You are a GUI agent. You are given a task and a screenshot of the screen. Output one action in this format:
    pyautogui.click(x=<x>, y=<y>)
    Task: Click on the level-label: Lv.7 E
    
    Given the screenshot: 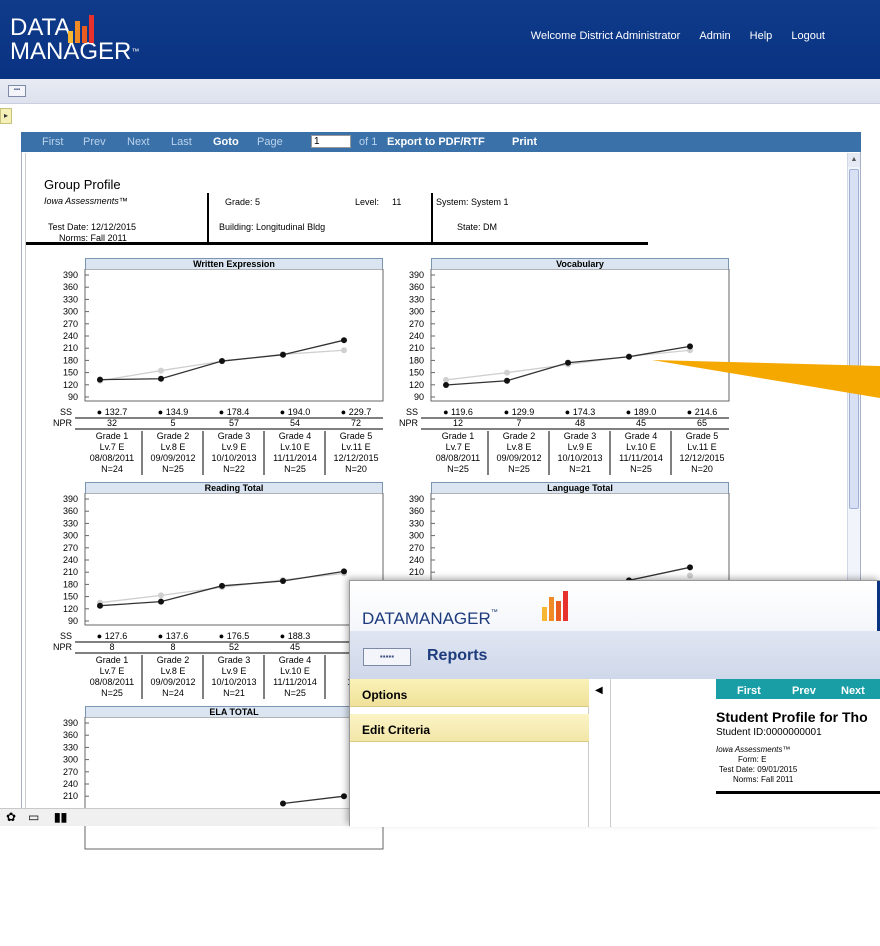 What is the action you would take?
    pyautogui.click(x=112, y=671)
    